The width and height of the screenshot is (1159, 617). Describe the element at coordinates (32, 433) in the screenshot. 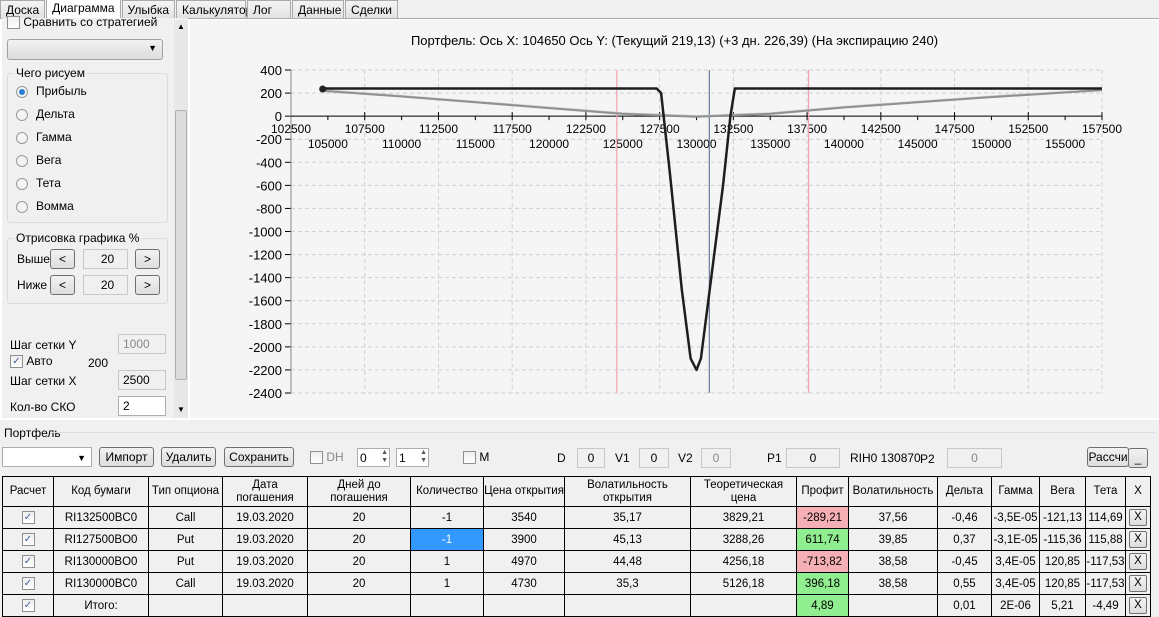

I see `portfolio-title: Портфель` at that location.